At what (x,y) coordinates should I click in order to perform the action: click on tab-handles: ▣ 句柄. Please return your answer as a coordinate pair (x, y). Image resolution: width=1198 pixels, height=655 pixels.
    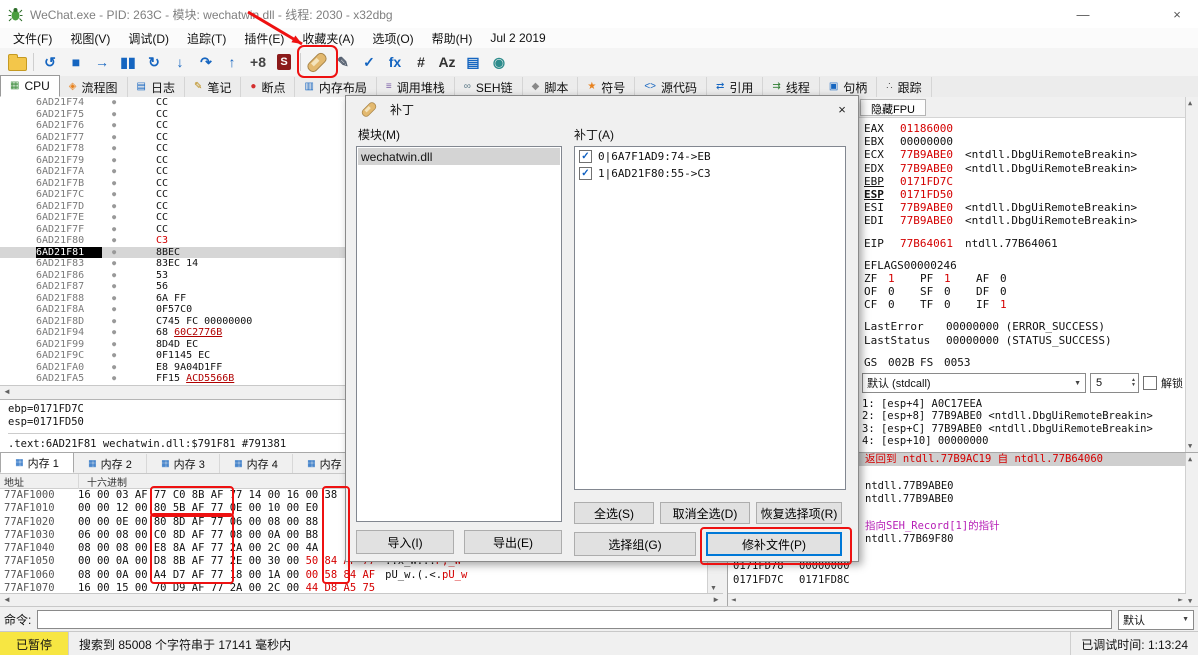
    Looking at the image, I should click on (849, 87).